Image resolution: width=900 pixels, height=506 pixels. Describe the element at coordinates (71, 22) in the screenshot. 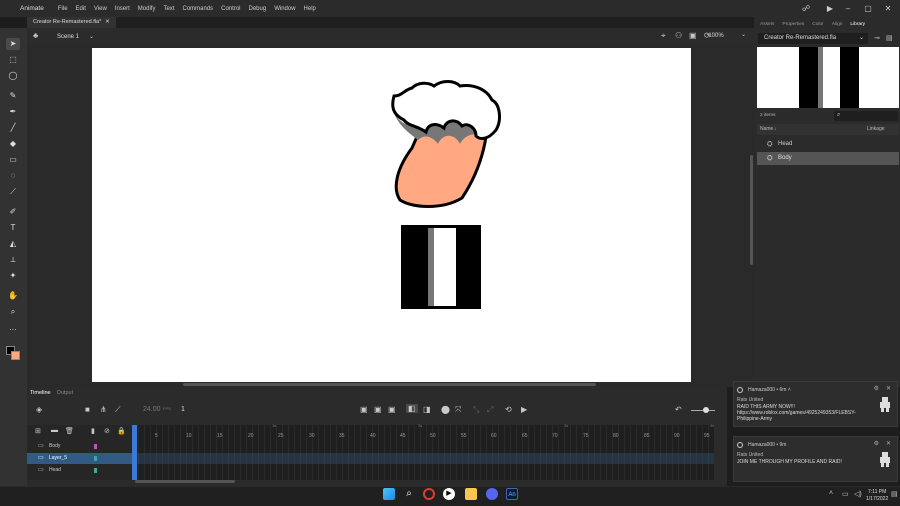

I see `document-tab: Creator Re-Remastered.fla* ✕` at that location.